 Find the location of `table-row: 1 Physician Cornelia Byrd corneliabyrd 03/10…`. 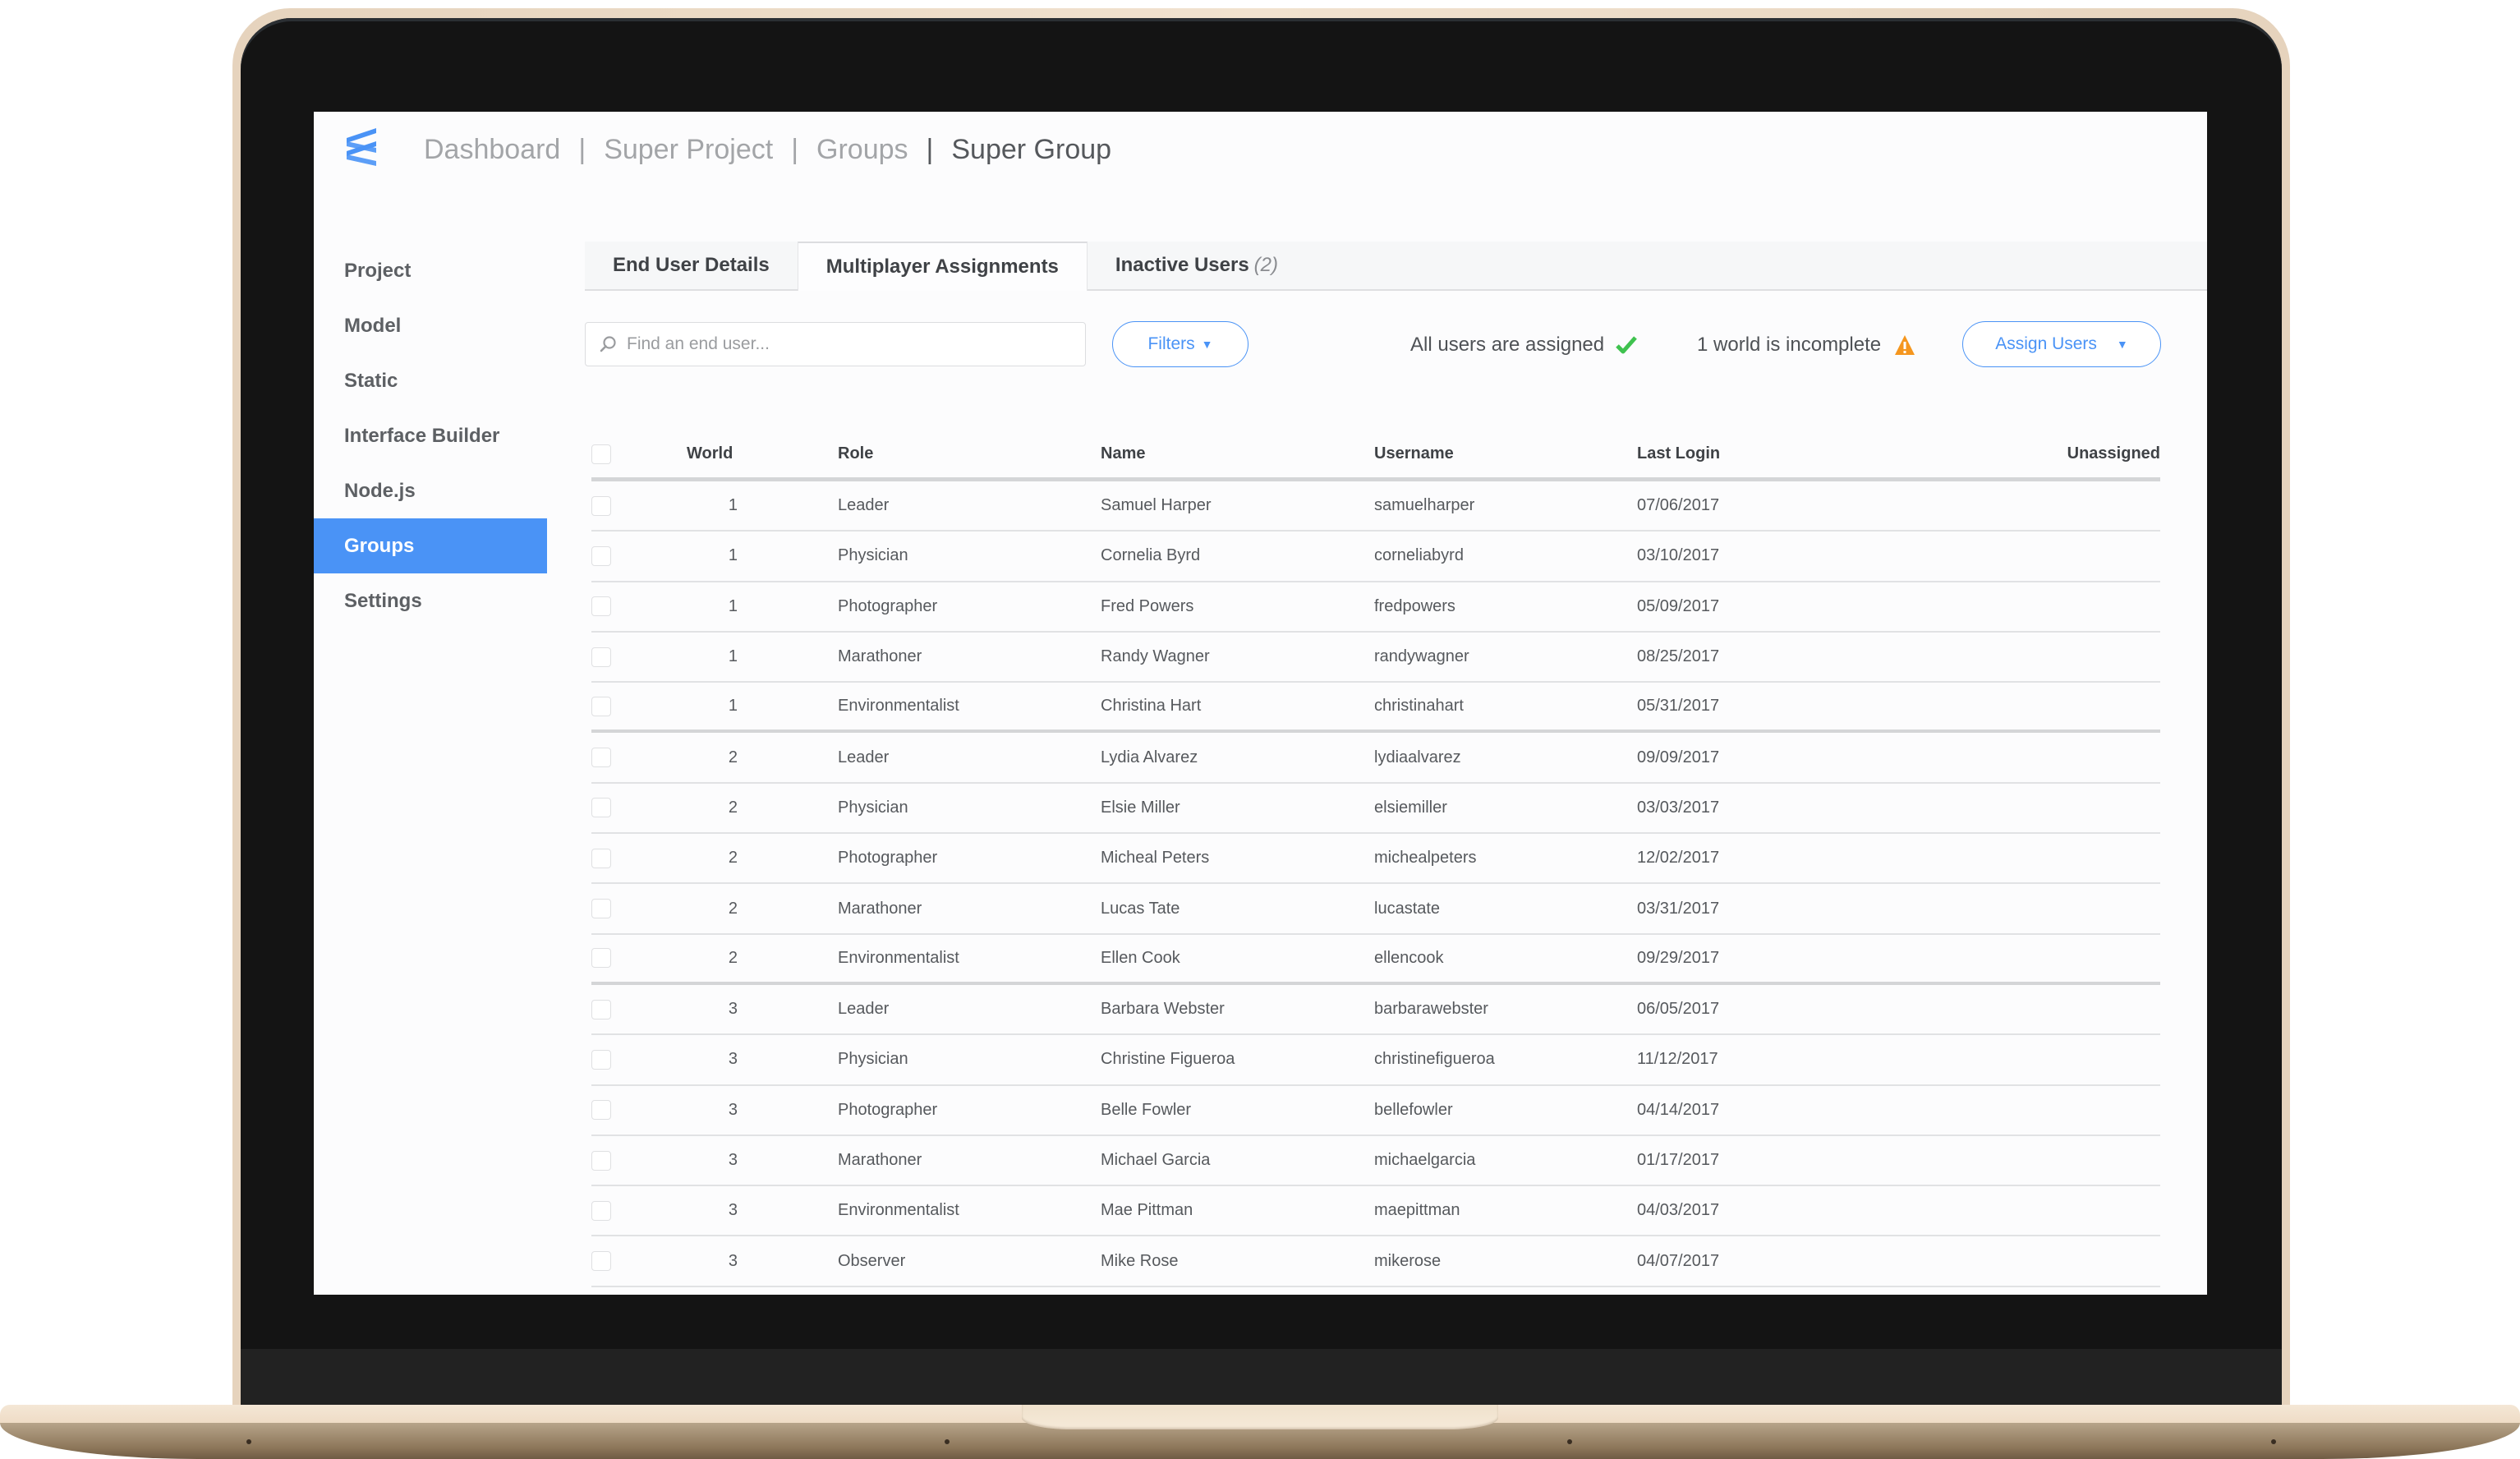

table-row: 1 Physician Cornelia Byrd corneliabyrd 03/10… is located at coordinates (1375, 557).